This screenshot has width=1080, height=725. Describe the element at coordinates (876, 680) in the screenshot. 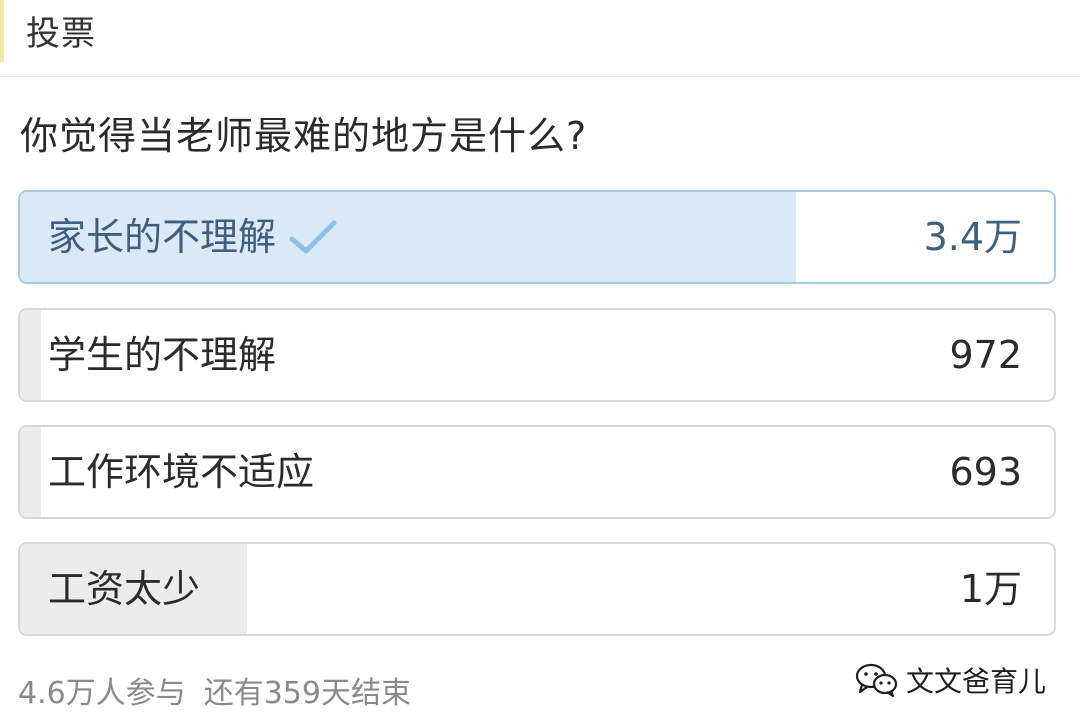

I see `wechat-icon` at that location.